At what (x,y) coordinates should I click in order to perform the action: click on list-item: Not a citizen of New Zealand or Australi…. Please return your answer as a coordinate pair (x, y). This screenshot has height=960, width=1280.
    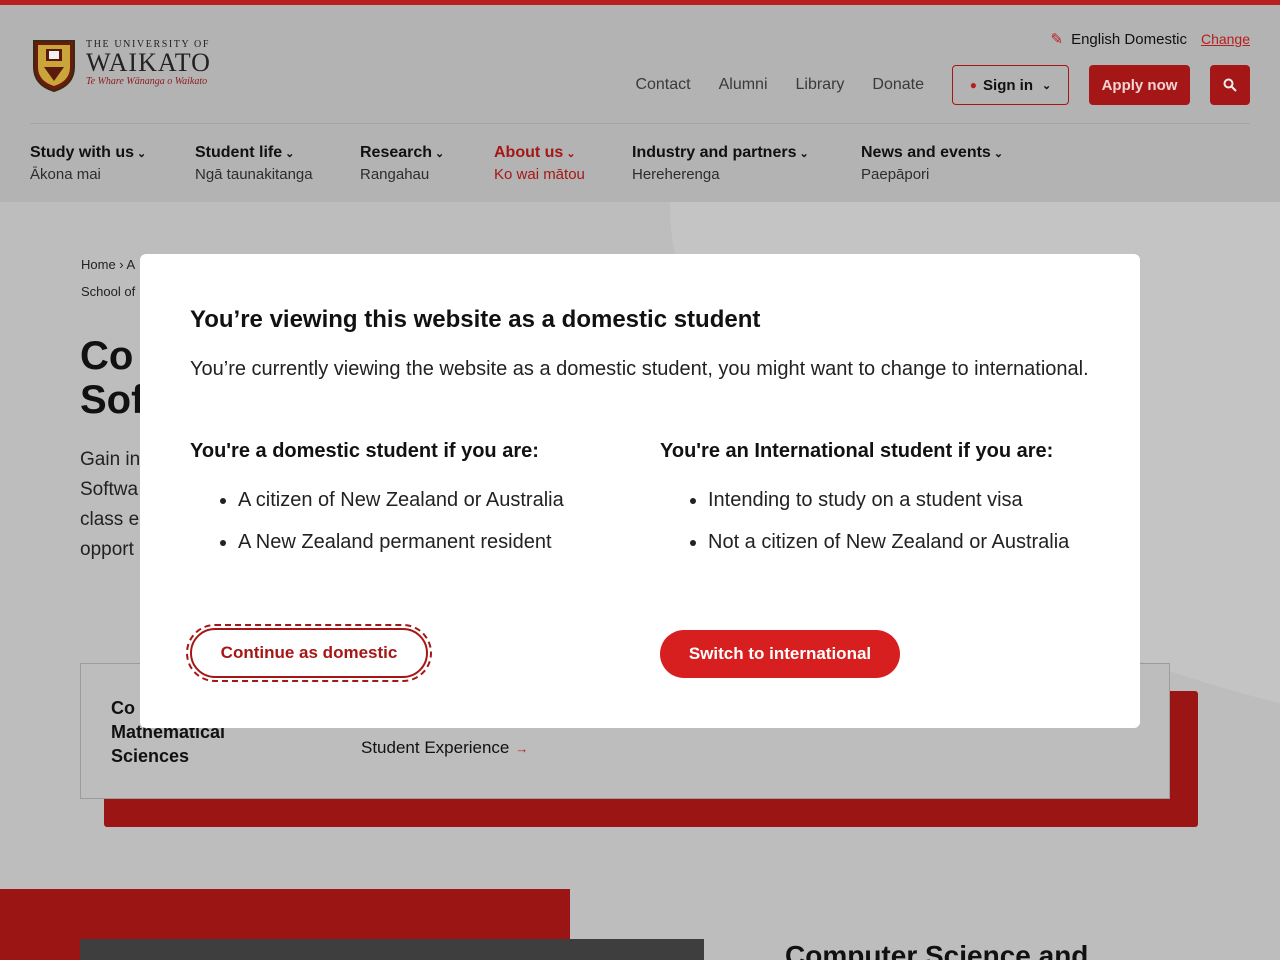
    Looking at the image, I should click on (904, 542).